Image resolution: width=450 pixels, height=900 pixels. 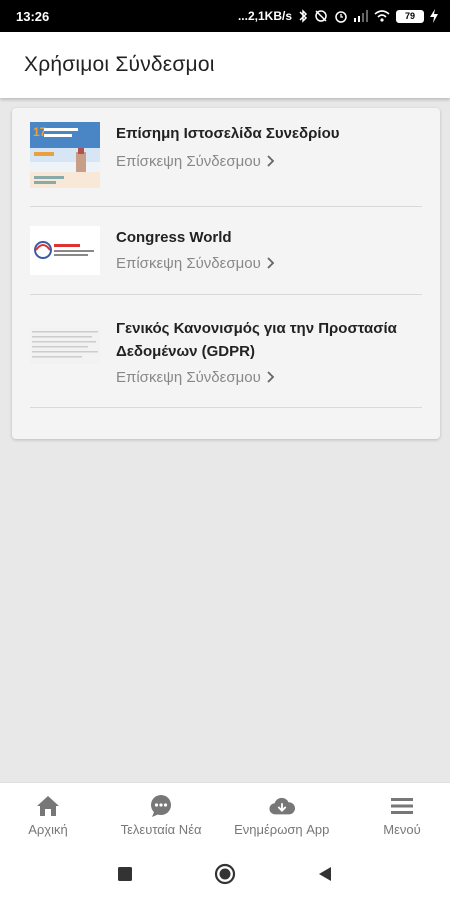 I want to click on system-nav-bar, so click(x=225, y=873).